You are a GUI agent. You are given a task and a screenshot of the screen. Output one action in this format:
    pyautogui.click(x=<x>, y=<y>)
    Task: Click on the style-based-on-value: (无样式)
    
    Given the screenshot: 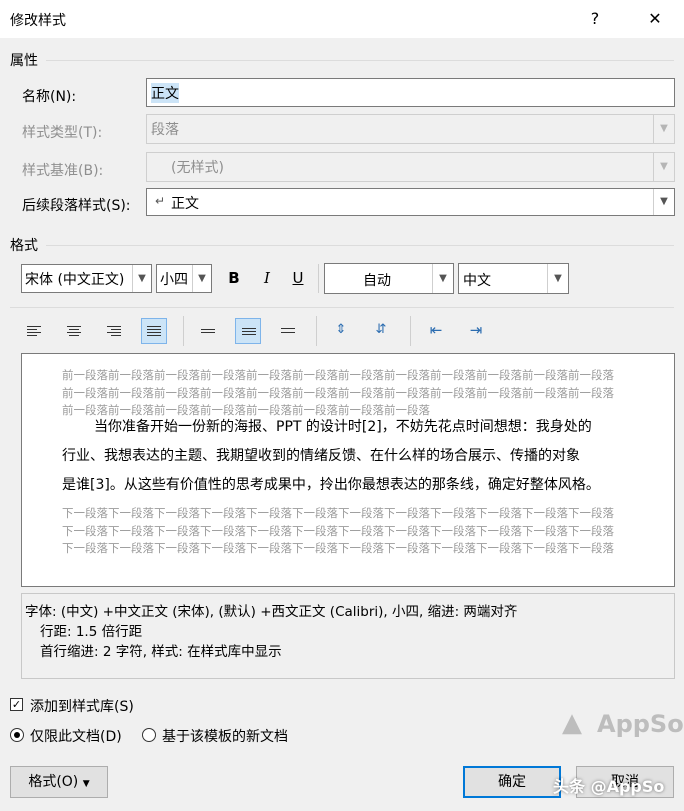 What is the action you would take?
    pyautogui.click(x=197, y=168)
    